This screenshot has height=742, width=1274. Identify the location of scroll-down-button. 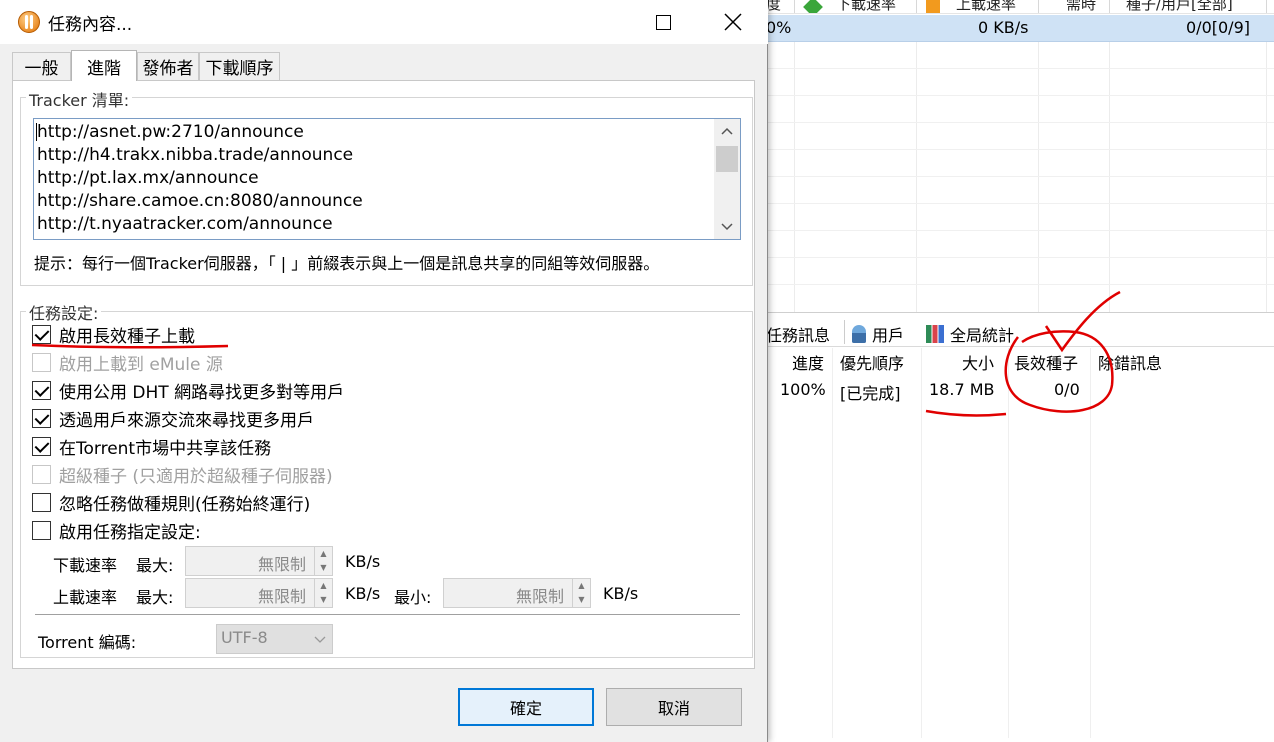
(727, 227).